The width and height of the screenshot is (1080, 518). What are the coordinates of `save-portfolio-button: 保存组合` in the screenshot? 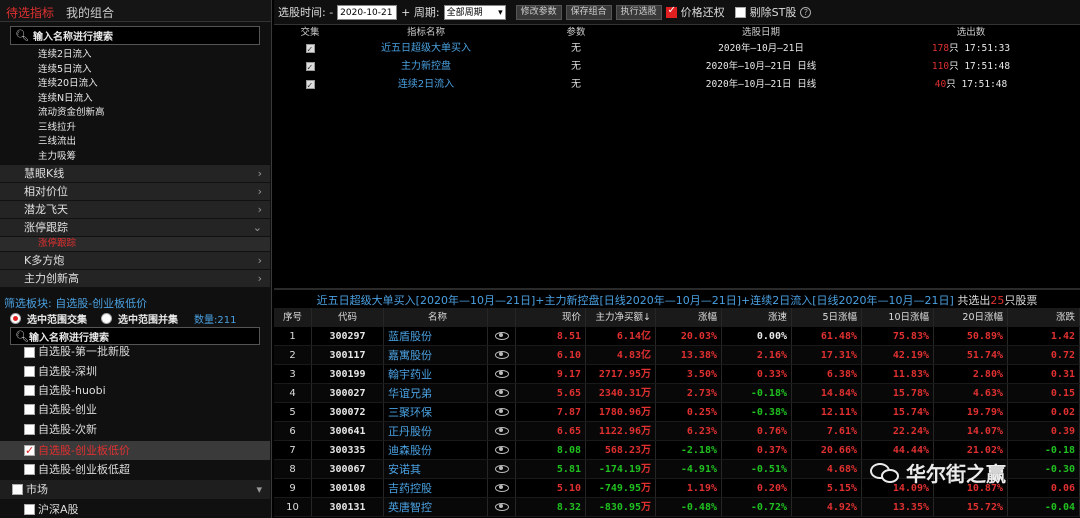 It's located at (588, 12).